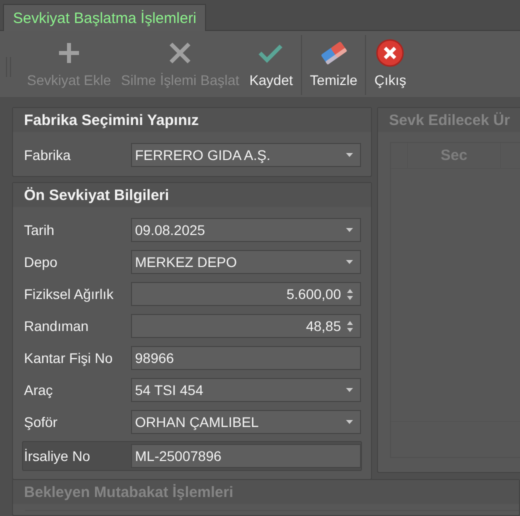 This screenshot has width=520, height=516. What do you see at coordinates (40, 230) in the screenshot?
I see `field-label: Tarih` at bounding box center [40, 230].